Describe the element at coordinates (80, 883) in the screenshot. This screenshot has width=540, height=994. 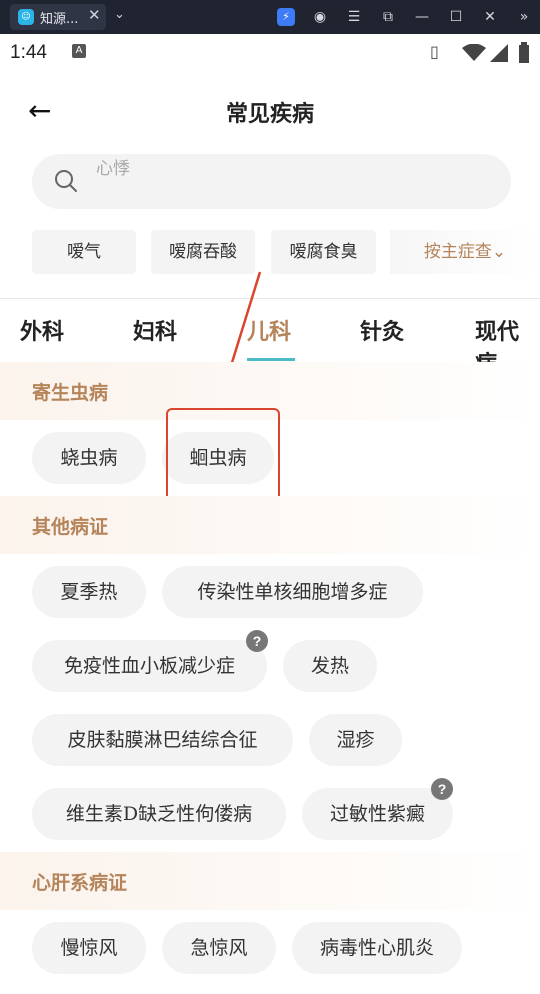
I see `section-title: 心肝系病证` at that location.